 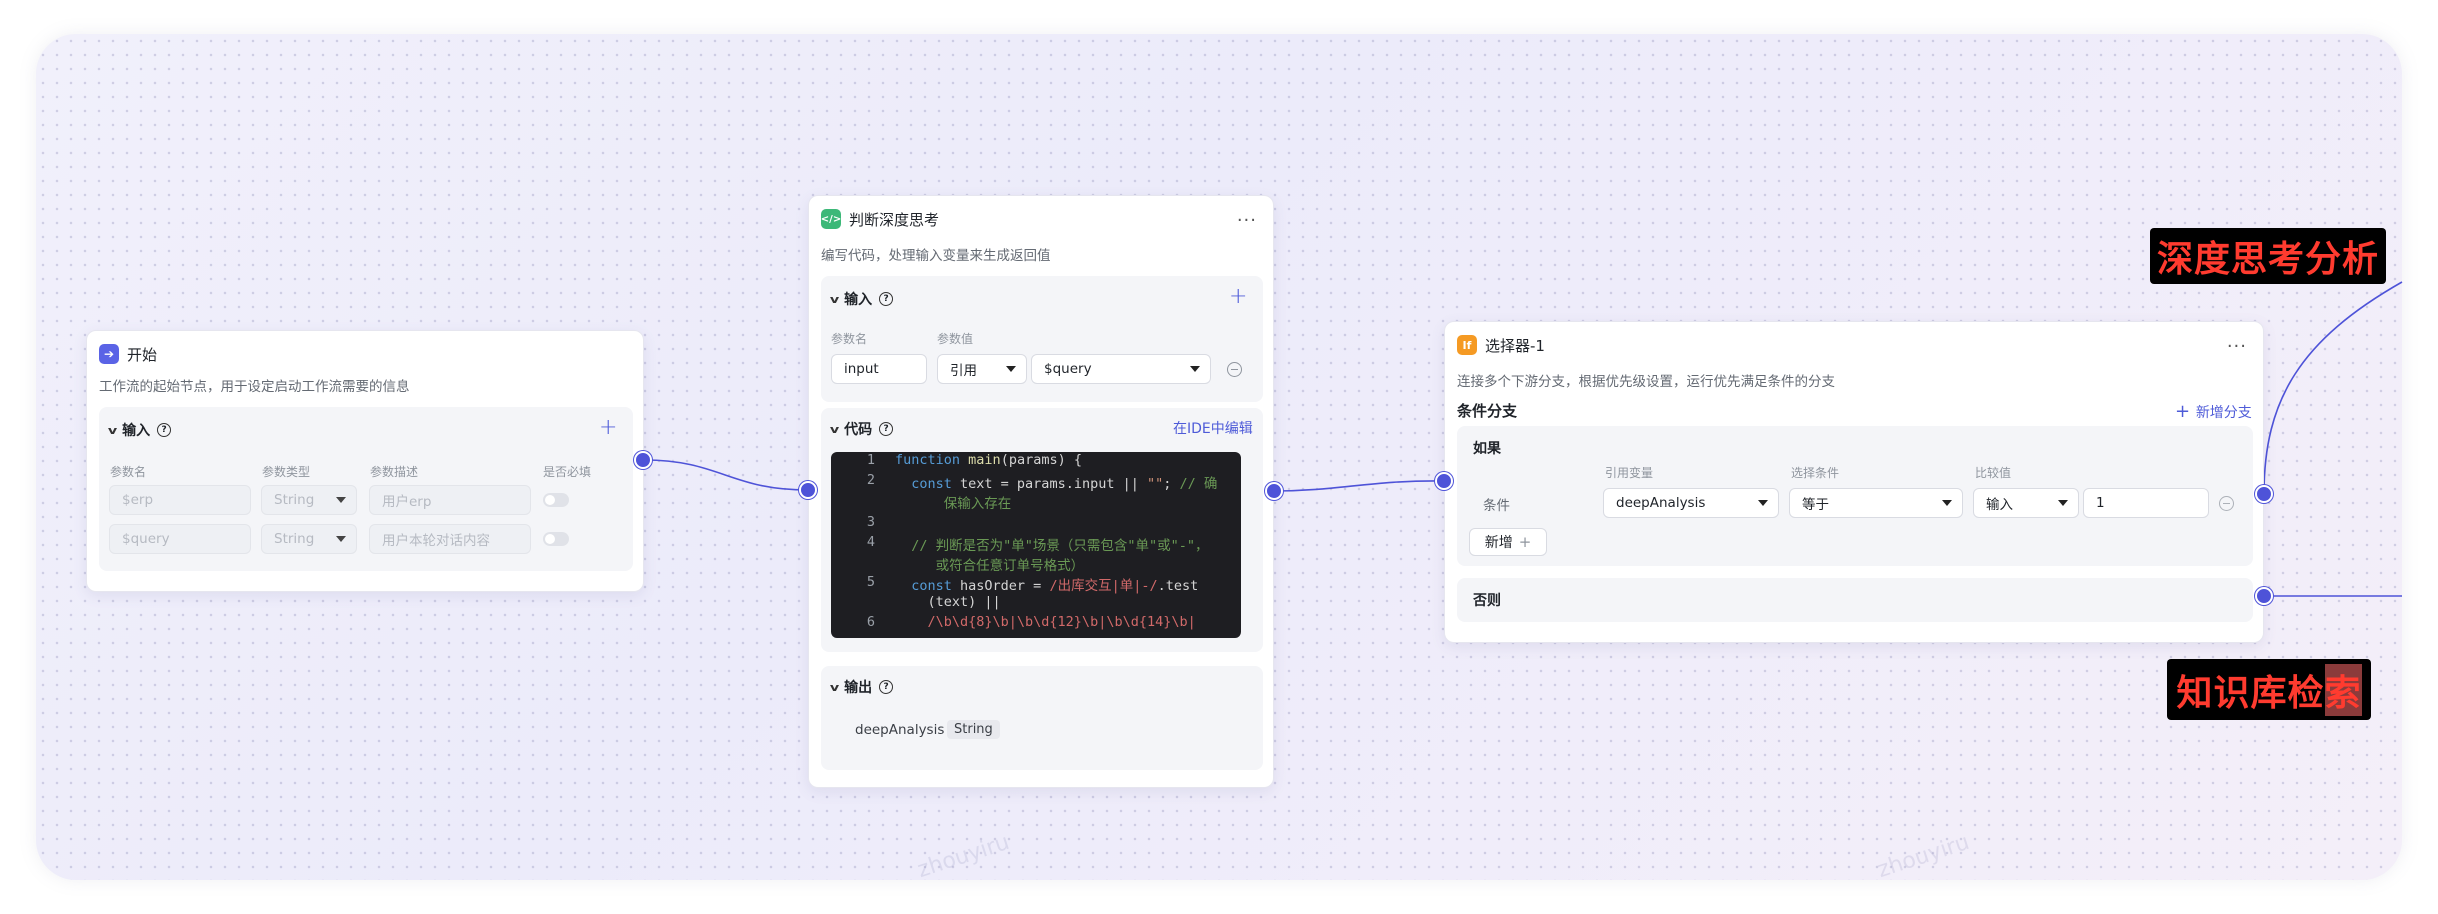 I want to click on code-input-label: 输入, so click(x=858, y=300).